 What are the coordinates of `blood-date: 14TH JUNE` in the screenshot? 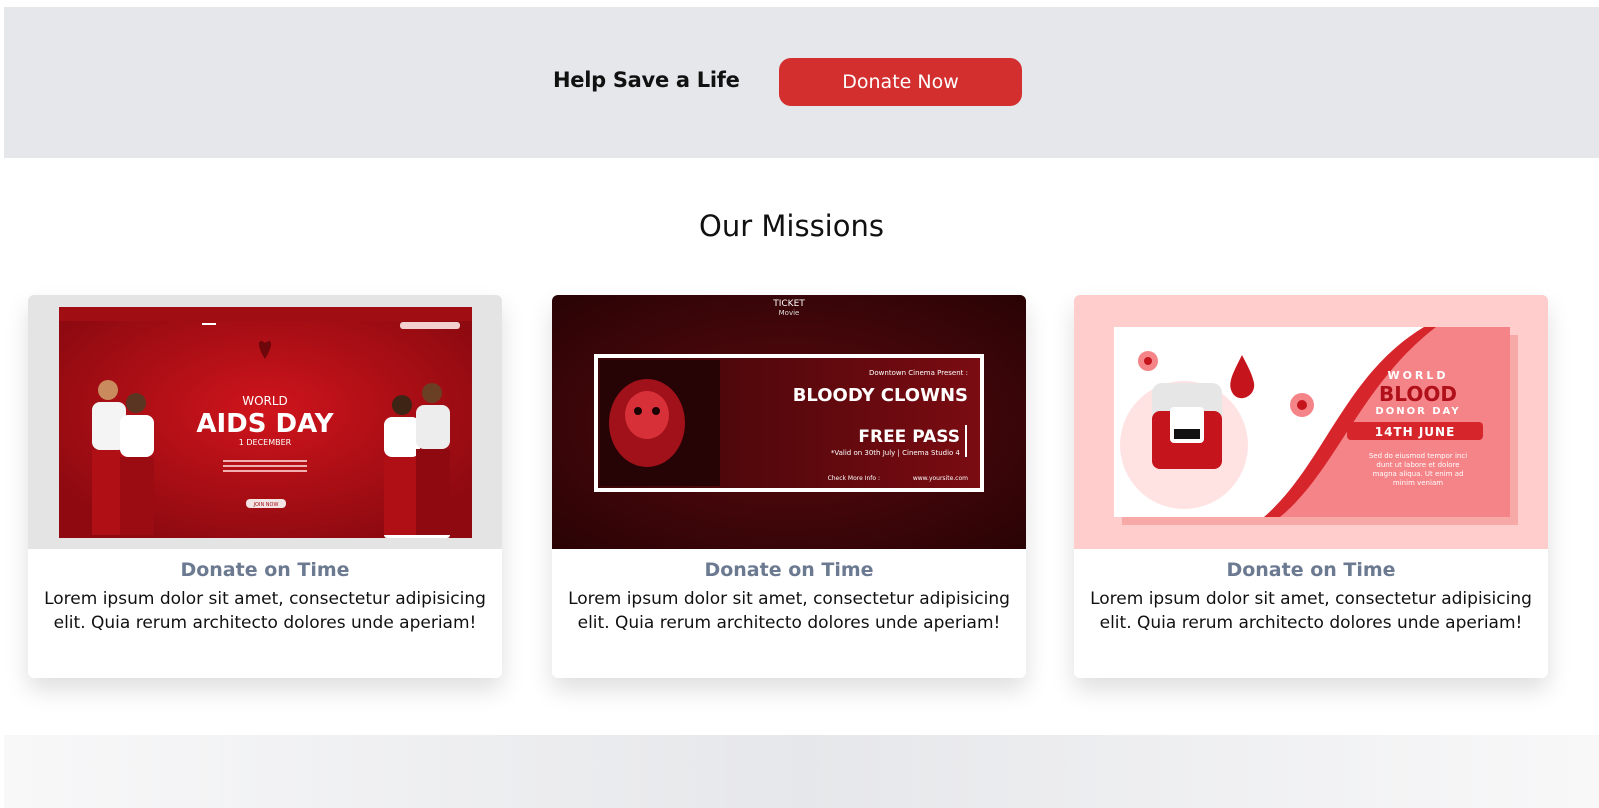 It's located at (1415, 432).